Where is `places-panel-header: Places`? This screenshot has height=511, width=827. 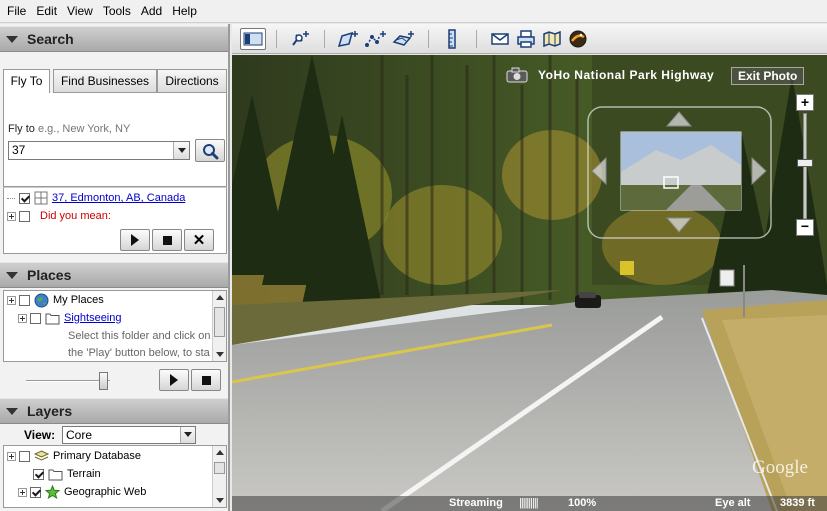 places-panel-header: Places is located at coordinates (114, 275).